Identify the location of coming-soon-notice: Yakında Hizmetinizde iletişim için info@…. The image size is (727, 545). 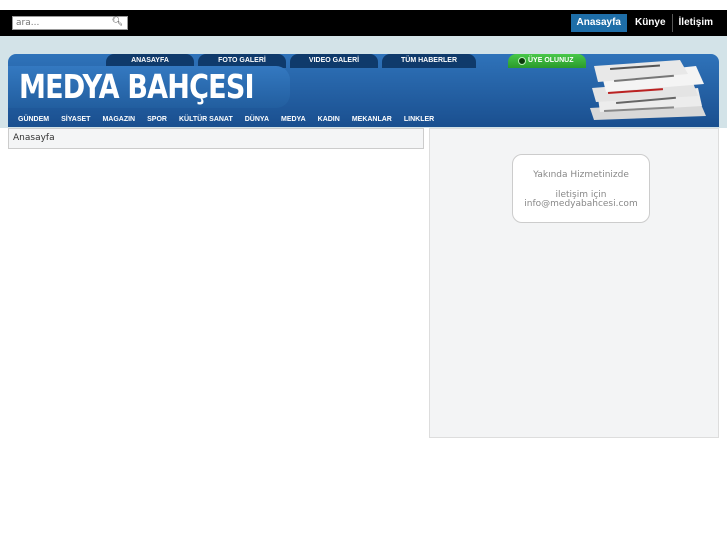
(581, 188).